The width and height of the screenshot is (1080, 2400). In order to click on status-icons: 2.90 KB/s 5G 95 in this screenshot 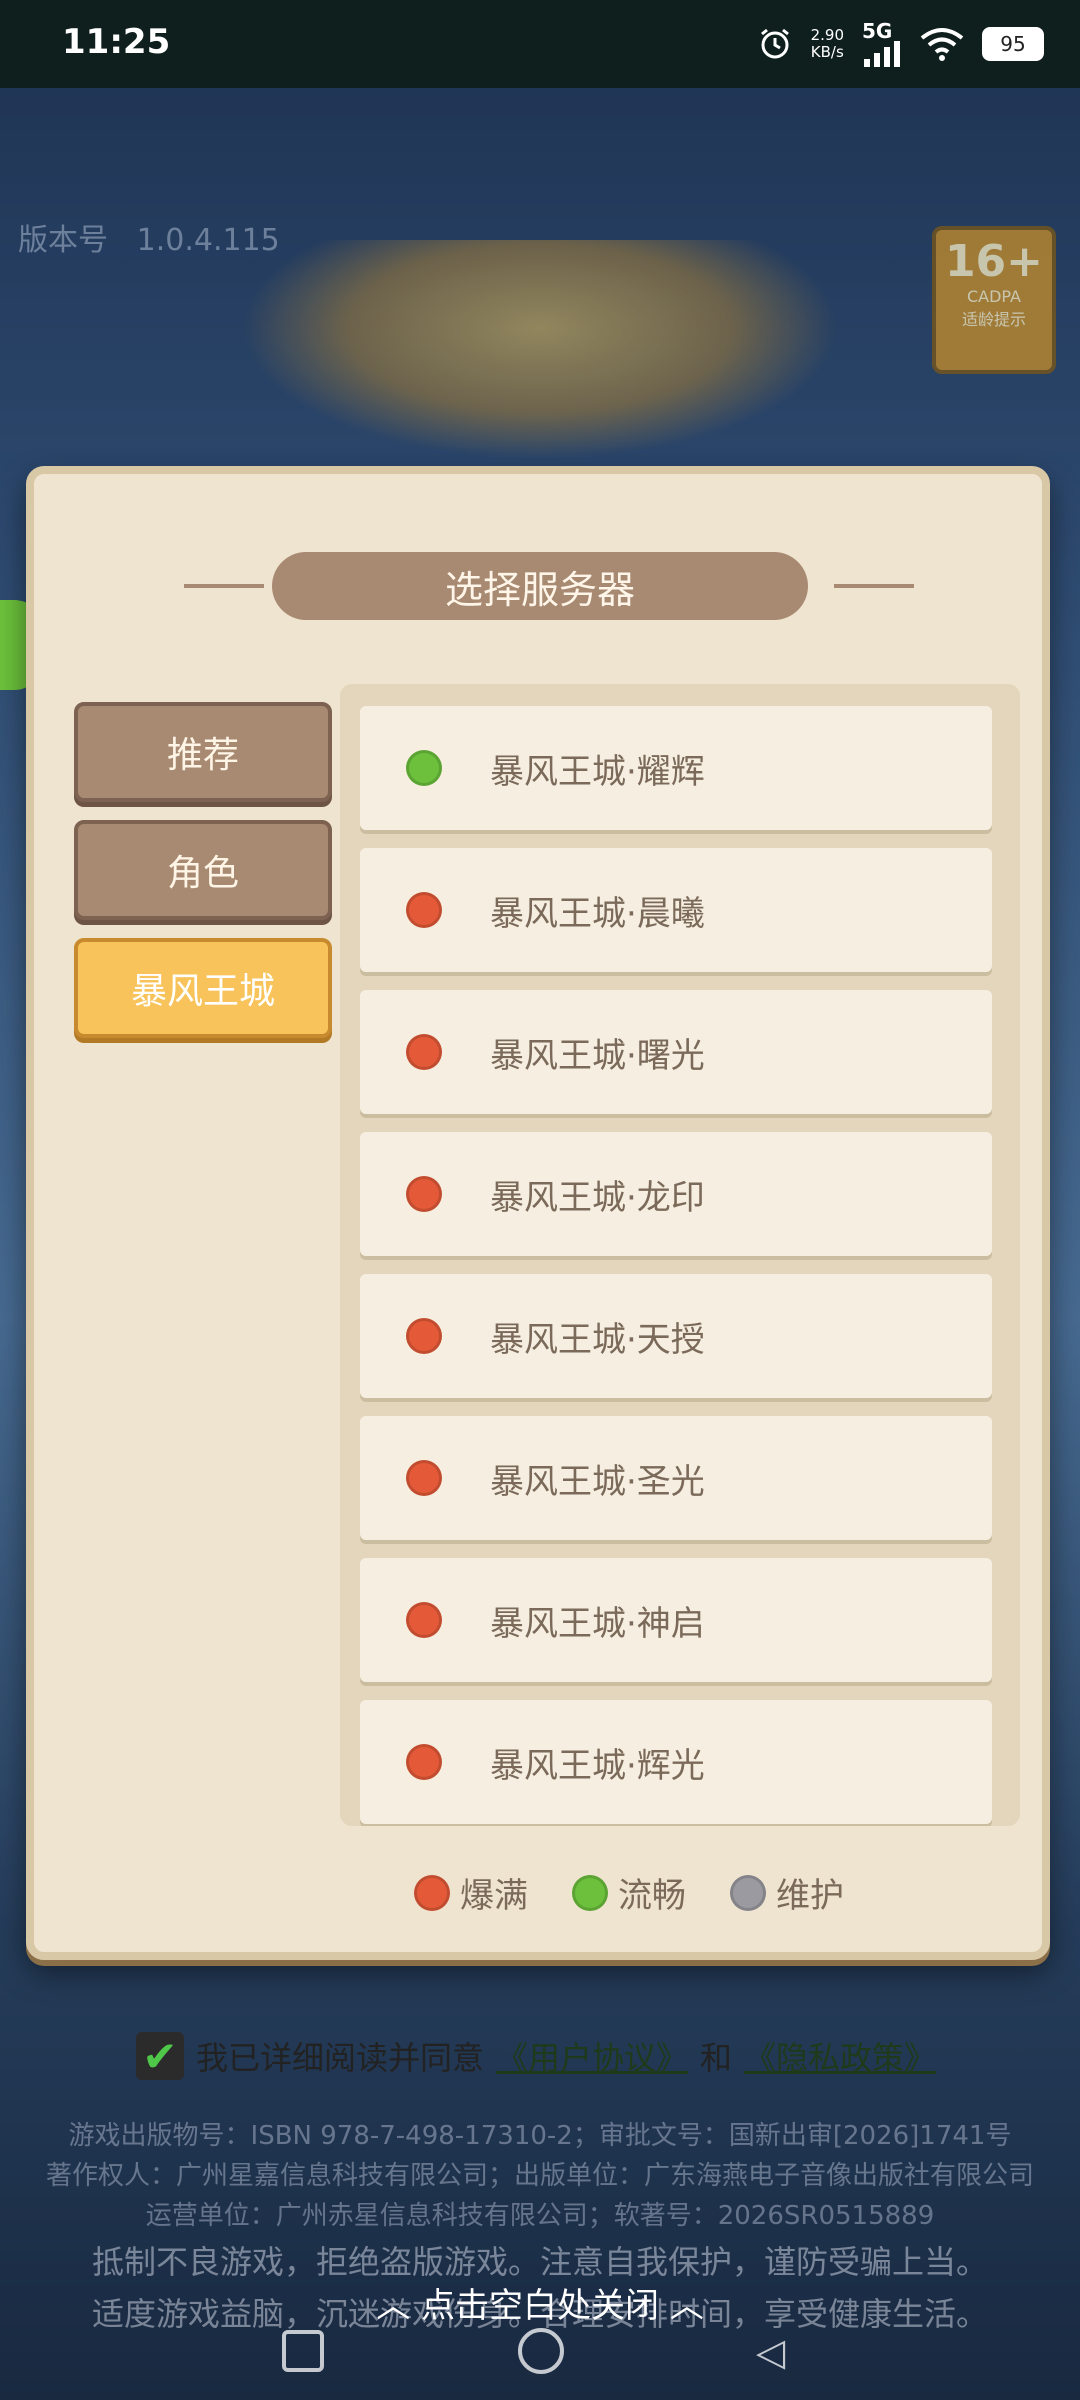, I will do `click(900, 44)`.